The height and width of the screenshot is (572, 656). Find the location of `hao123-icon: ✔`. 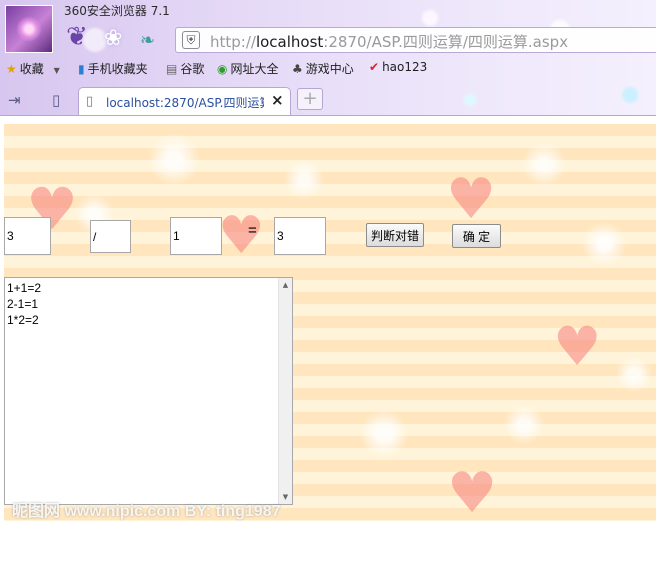

hao123-icon: ✔ is located at coordinates (374, 67).